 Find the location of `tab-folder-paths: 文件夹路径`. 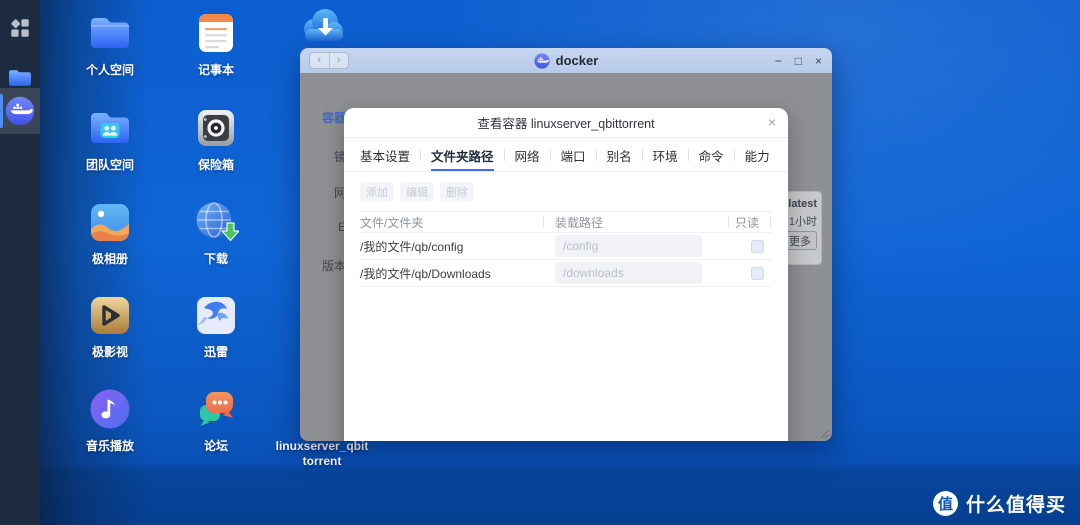

tab-folder-paths: 文件夹路径 is located at coordinates (462, 154).